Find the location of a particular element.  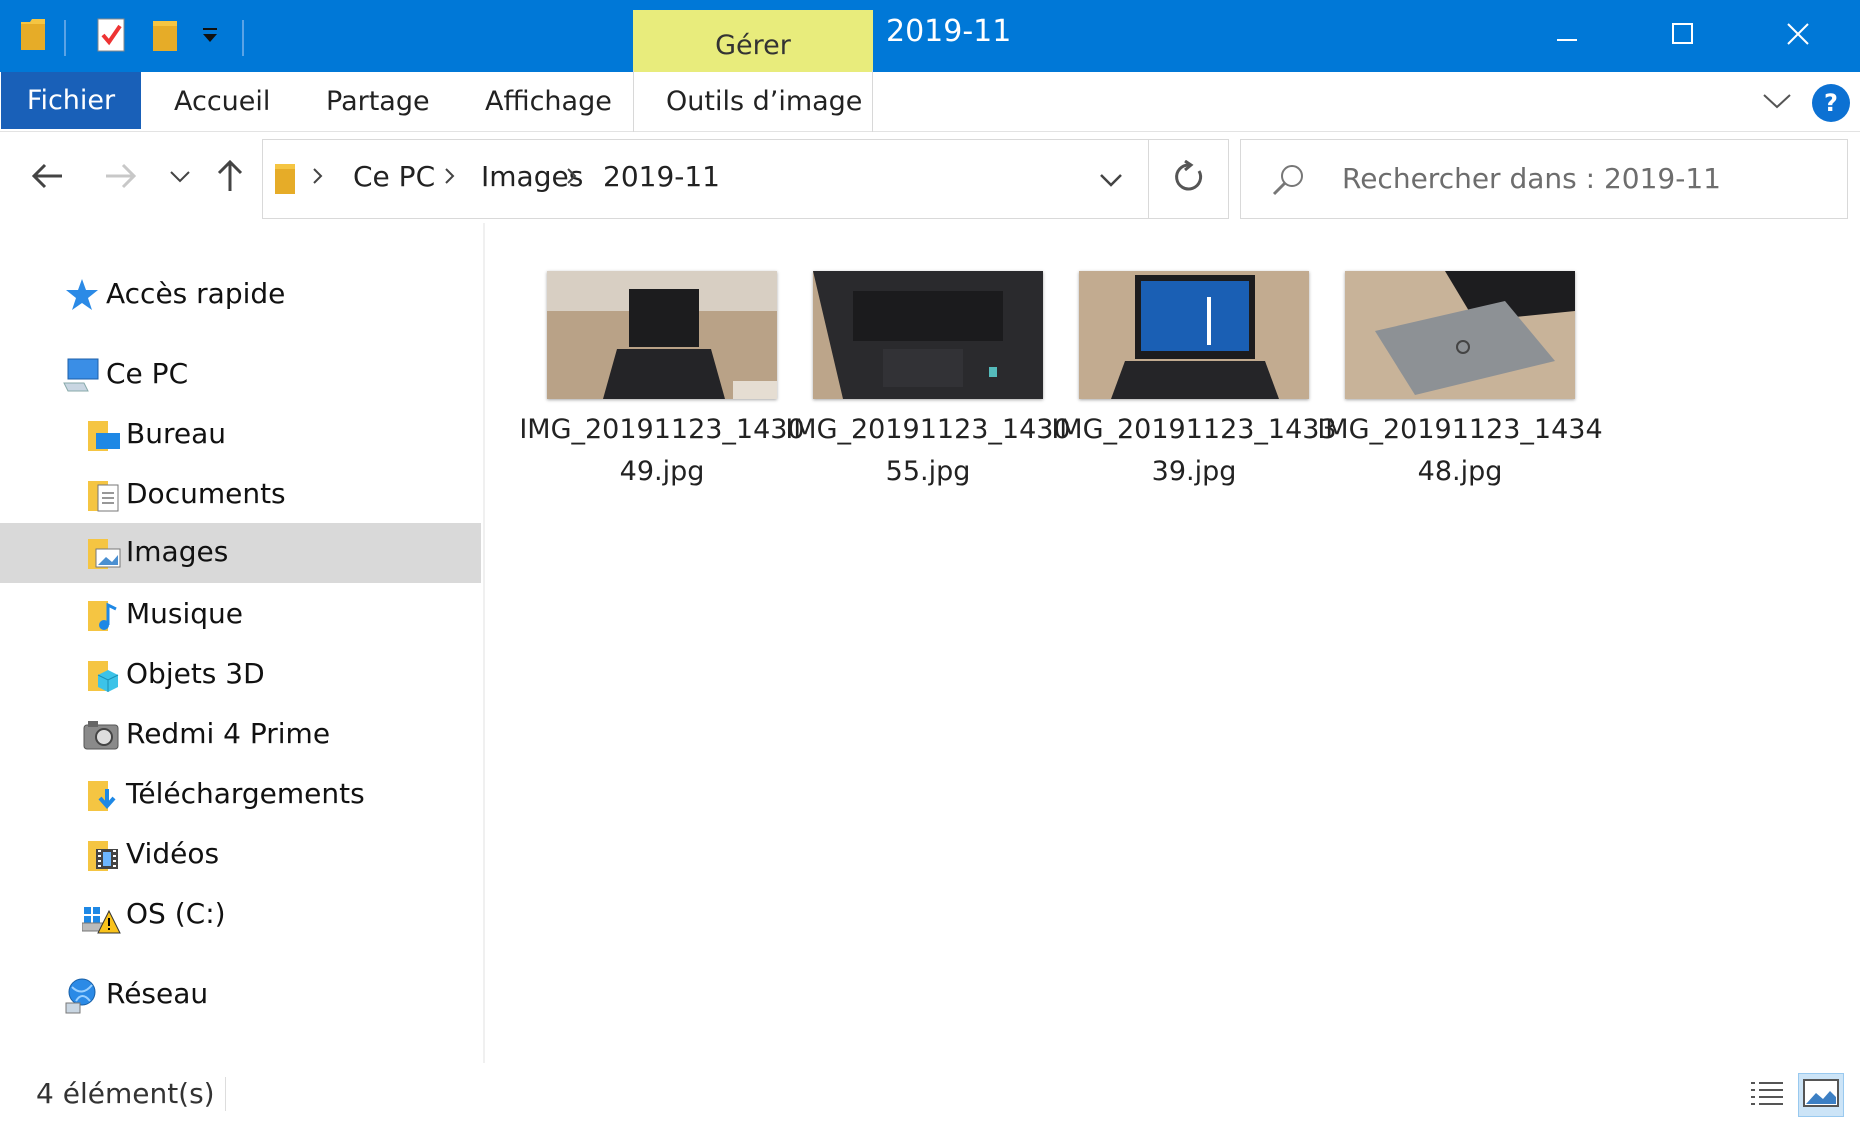

large-icons-view-icon is located at coordinates (1821, 1095).